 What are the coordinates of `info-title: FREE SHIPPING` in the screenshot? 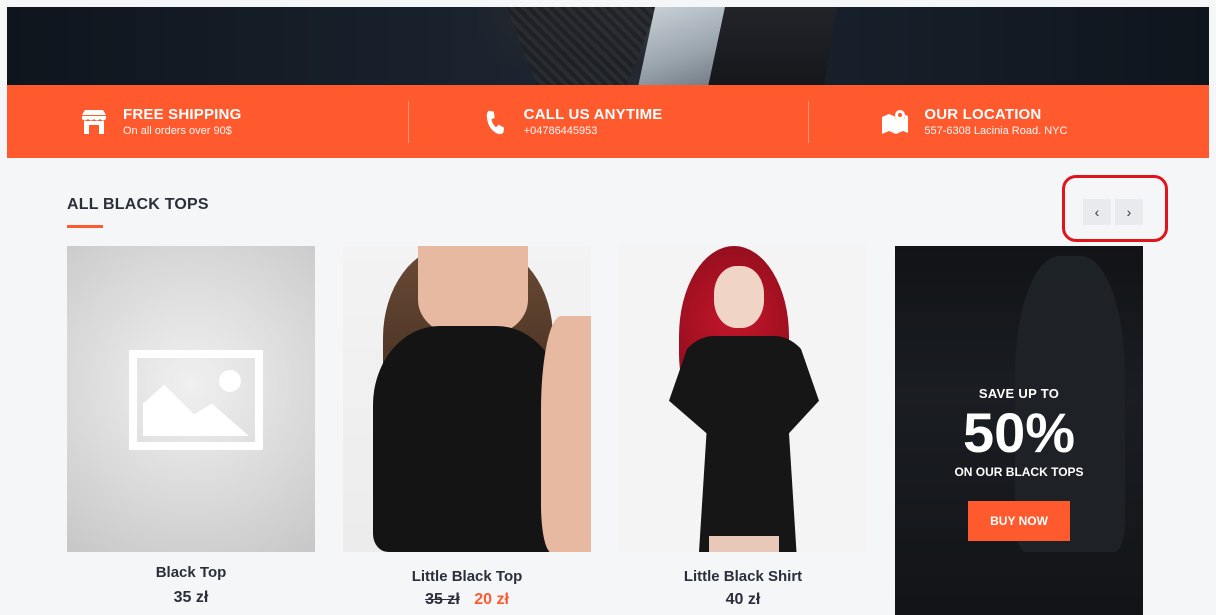 It's located at (182, 114).